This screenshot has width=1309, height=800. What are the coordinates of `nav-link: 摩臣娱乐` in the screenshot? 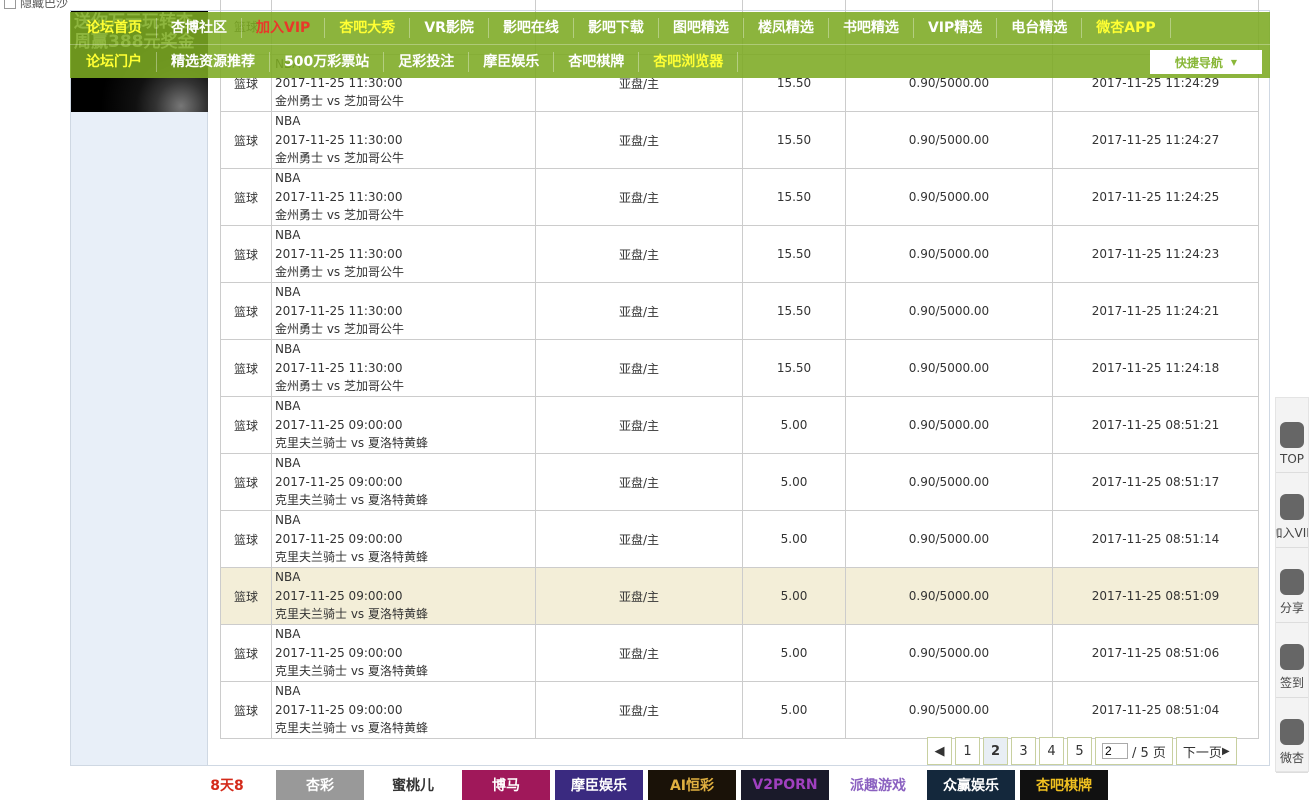 It's located at (512, 61).